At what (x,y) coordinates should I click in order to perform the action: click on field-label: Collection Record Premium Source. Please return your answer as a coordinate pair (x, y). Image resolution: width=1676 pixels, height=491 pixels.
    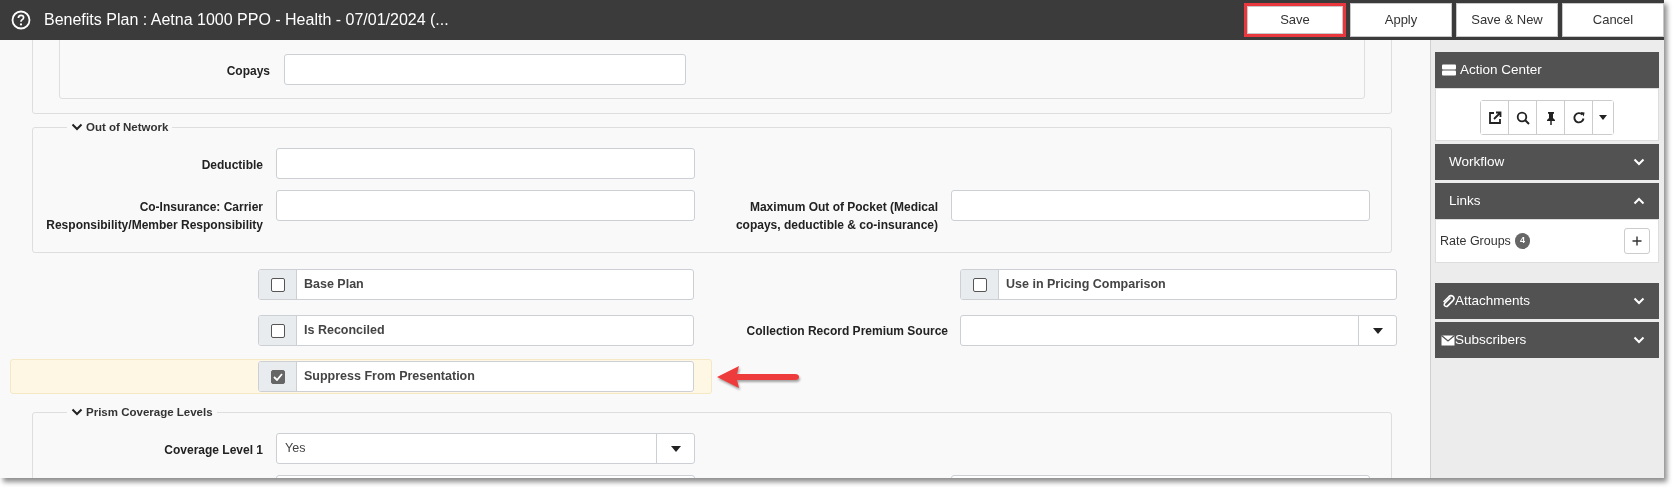
    Looking at the image, I should click on (846, 331).